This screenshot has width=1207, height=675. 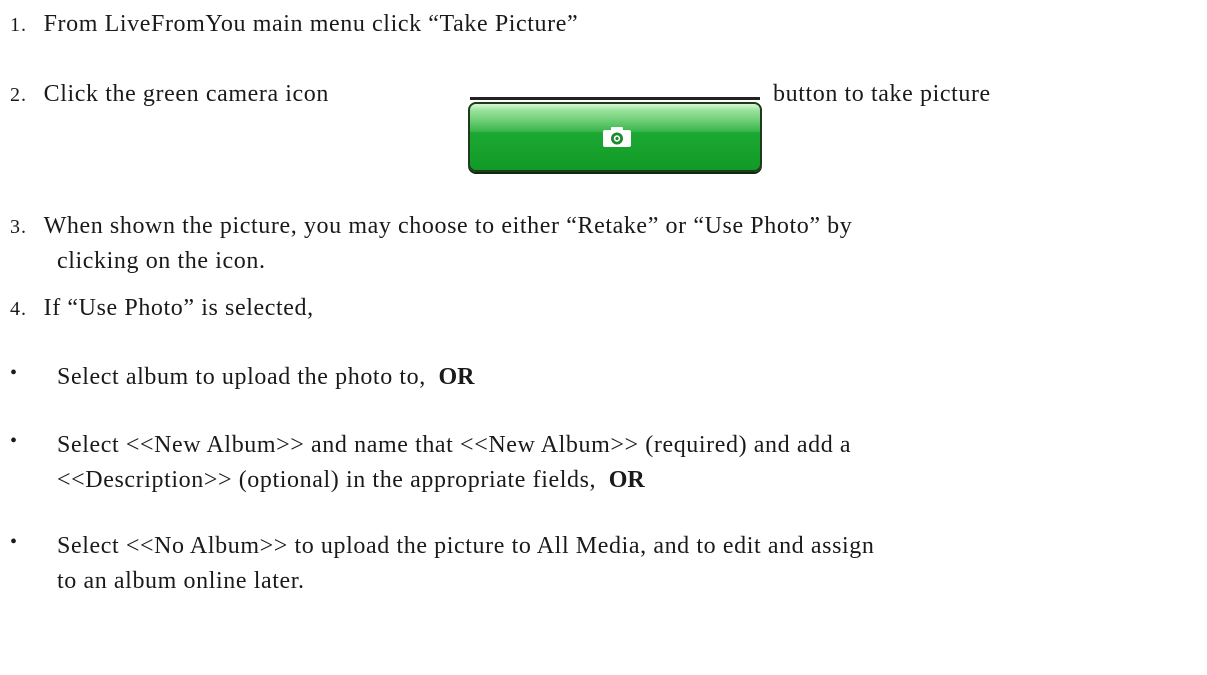 I want to click on step-text-before: Click the green camera icon, so click(x=186, y=94).